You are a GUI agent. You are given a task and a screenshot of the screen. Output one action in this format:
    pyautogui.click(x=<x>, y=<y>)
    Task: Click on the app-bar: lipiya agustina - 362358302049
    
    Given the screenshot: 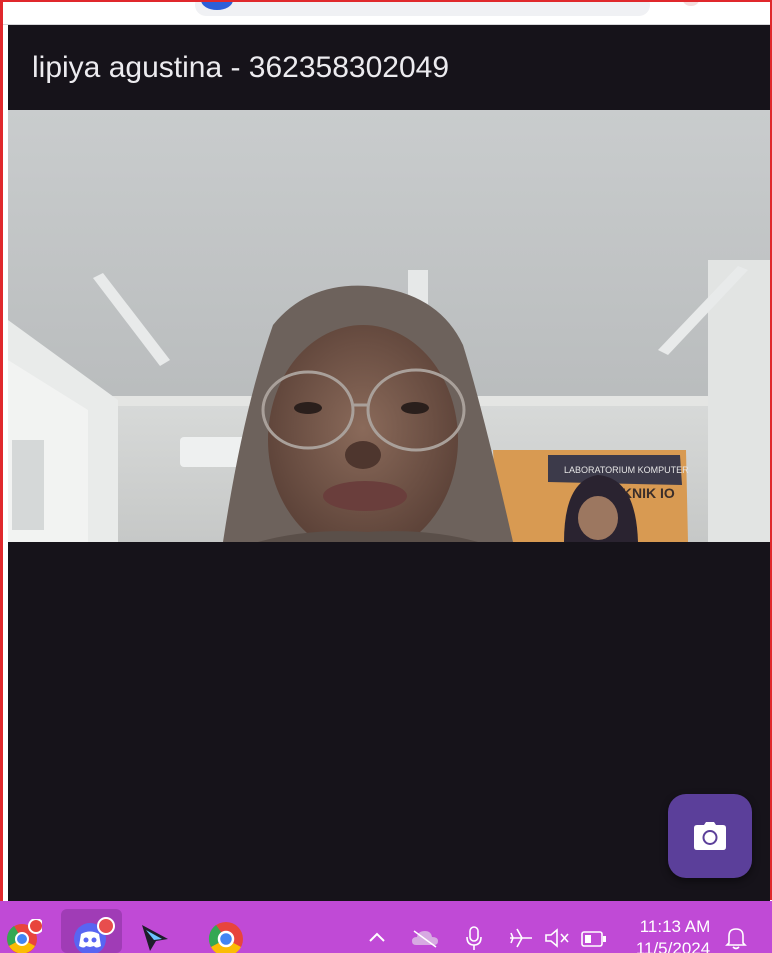 What is the action you would take?
    pyautogui.click(x=389, y=67)
    